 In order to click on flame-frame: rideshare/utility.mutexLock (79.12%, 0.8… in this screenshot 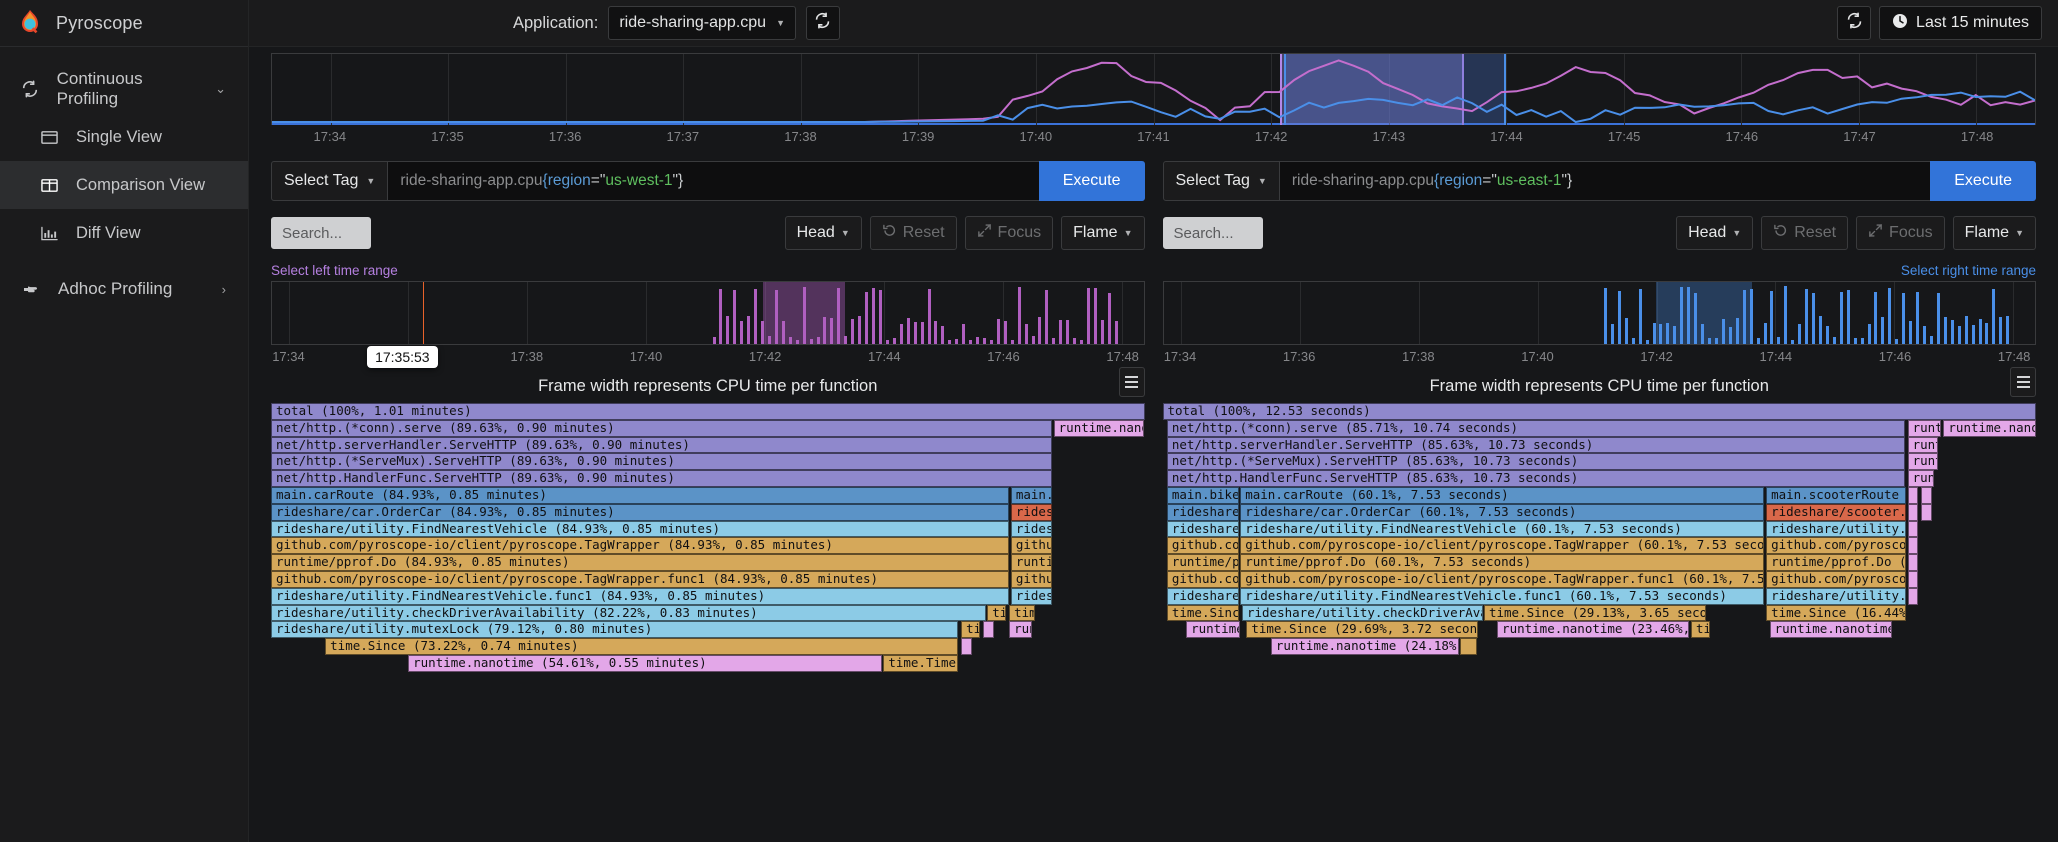, I will do `click(615, 630)`.